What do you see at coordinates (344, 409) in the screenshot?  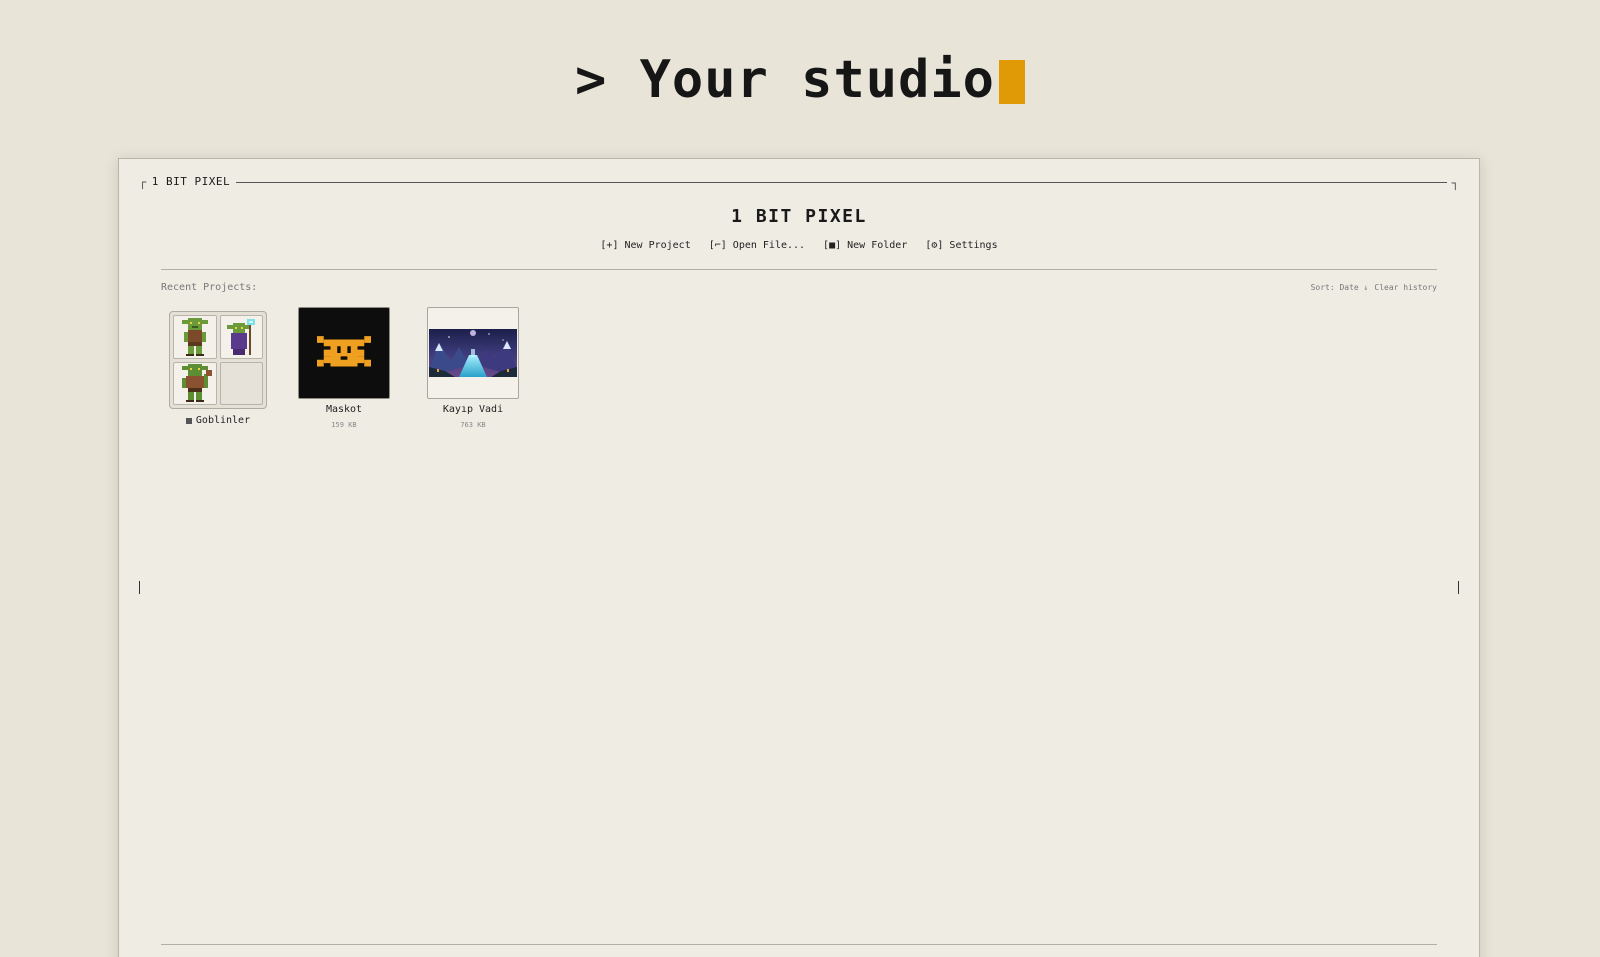 I see `project-name: Maskot` at bounding box center [344, 409].